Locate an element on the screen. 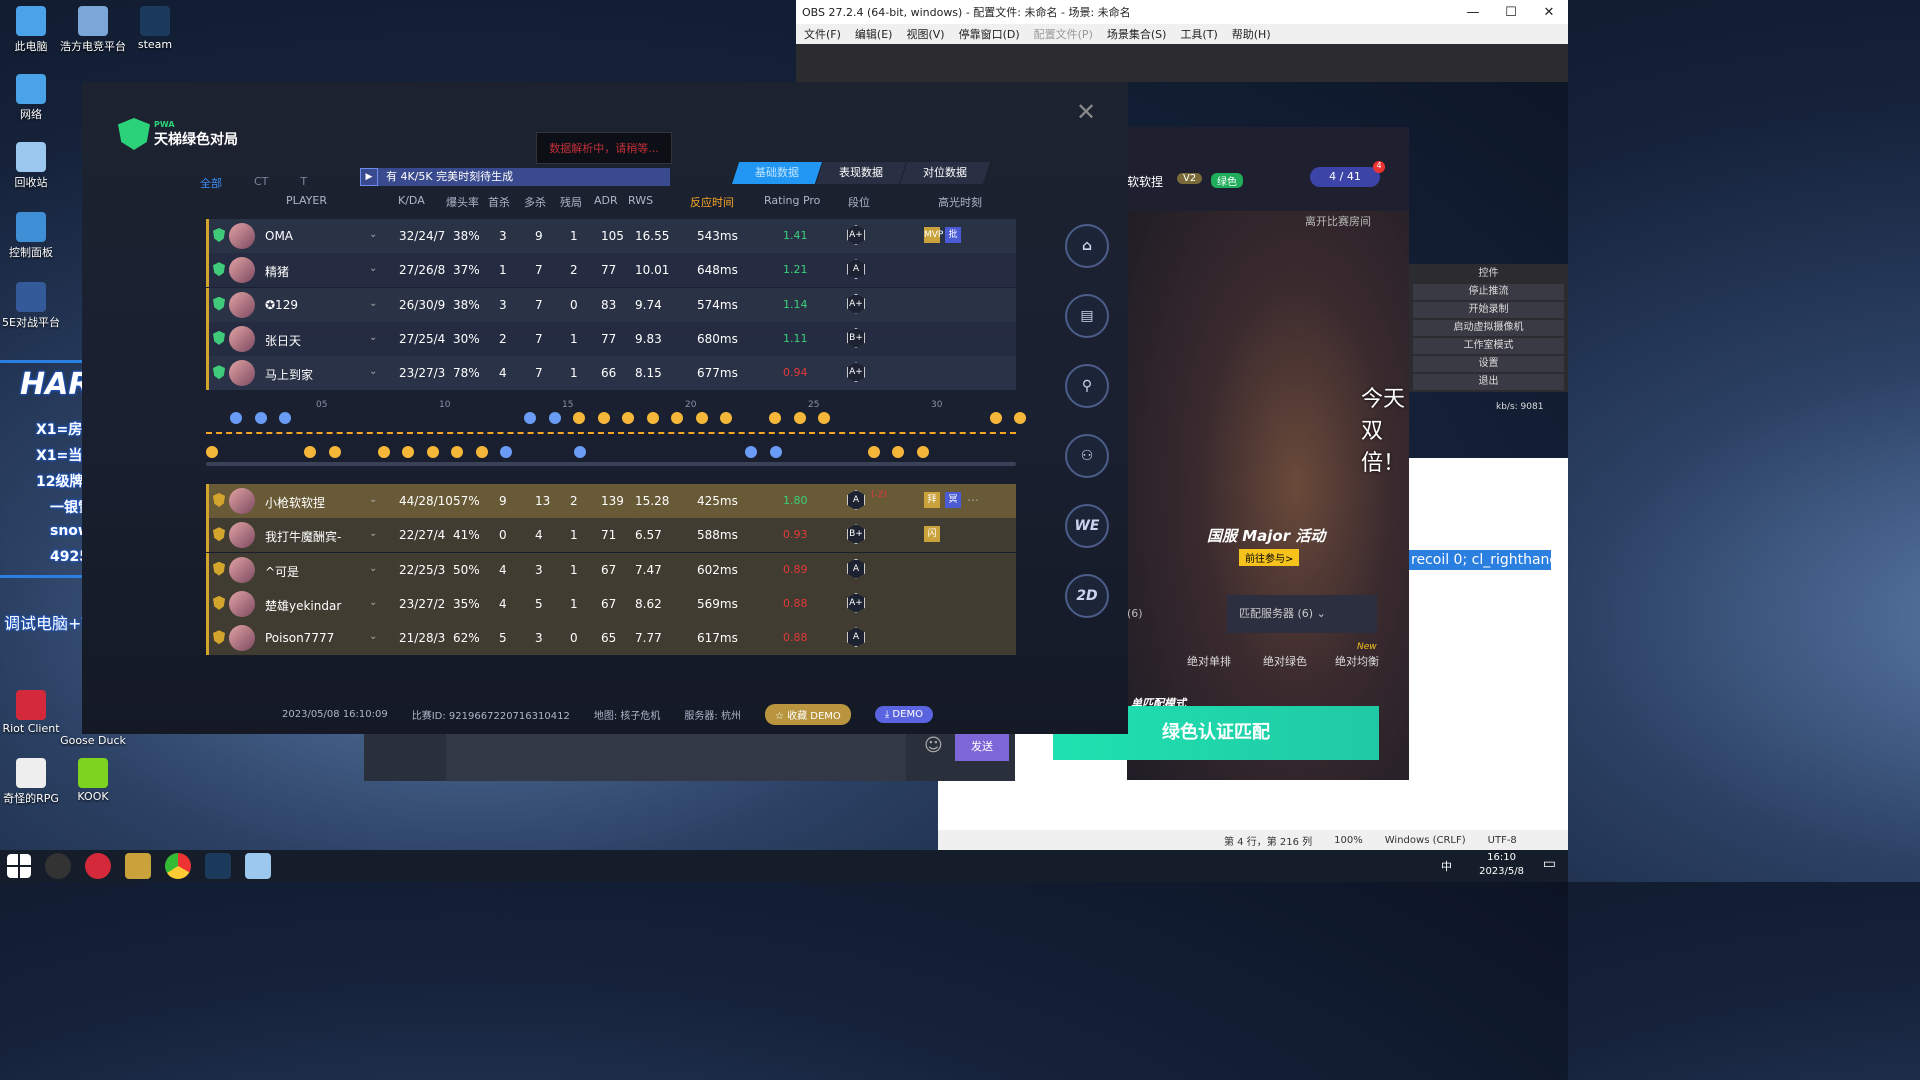  desktop-icon-goose: Goose Duck is located at coordinates (93, 740).